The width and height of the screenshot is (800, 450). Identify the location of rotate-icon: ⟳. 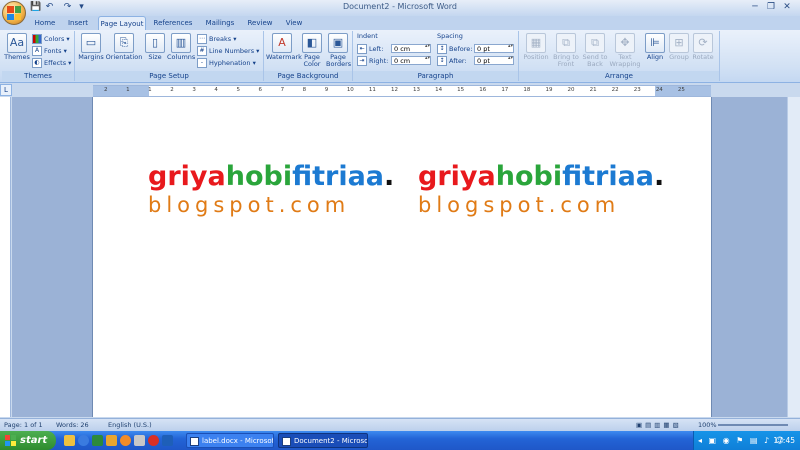
(703, 43).